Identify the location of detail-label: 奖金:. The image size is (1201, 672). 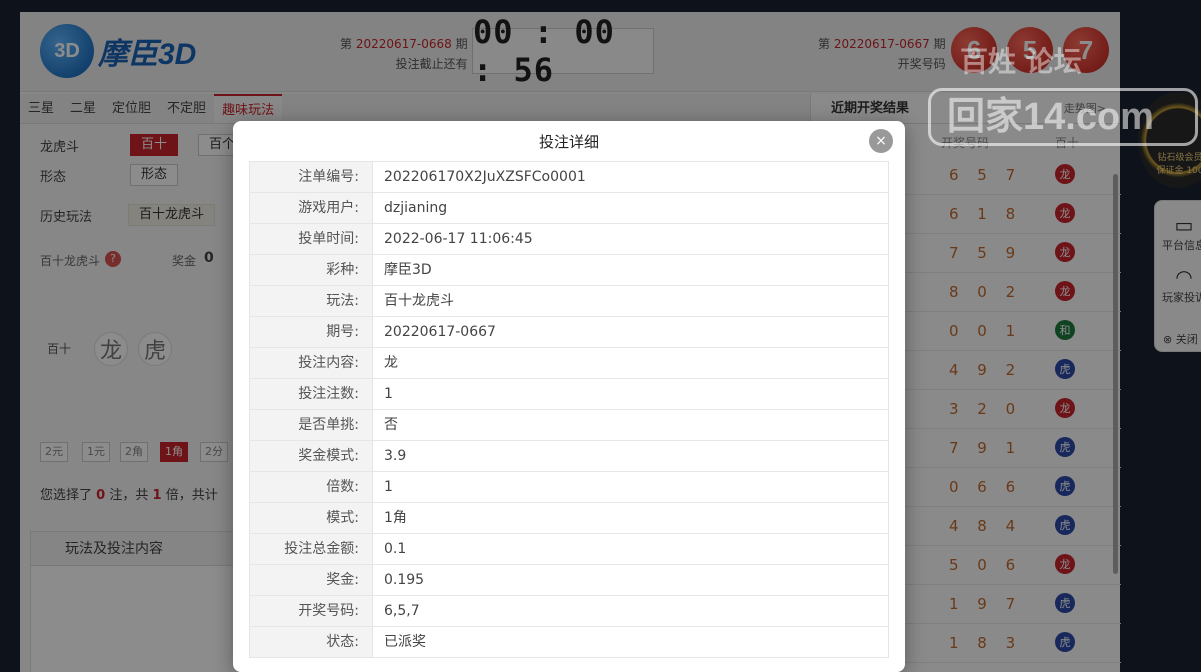
(311, 580).